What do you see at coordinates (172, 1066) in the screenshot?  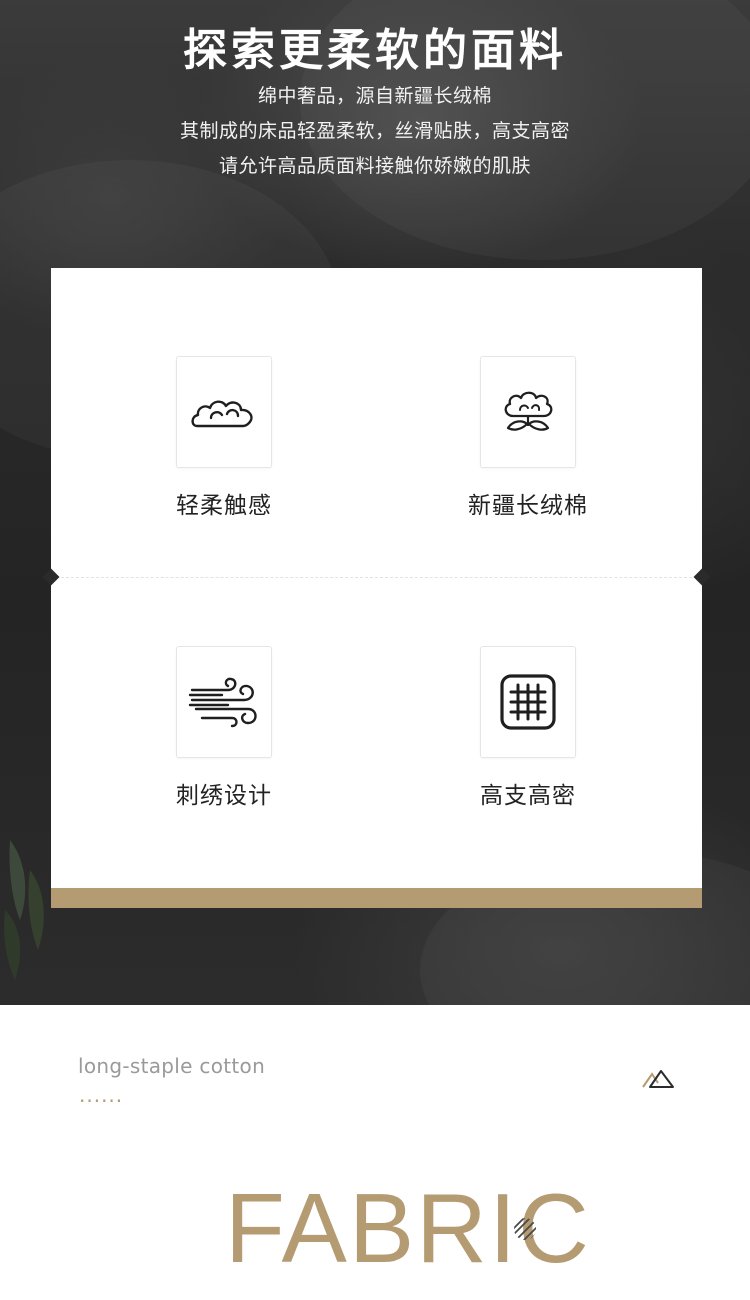 I see `fabric-subtitle: long-staple cotton` at bounding box center [172, 1066].